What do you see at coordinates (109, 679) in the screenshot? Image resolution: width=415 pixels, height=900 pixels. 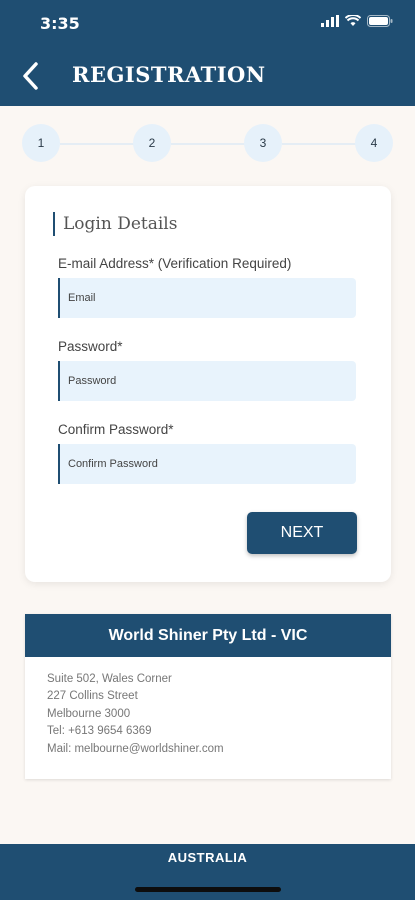 I see `address-line: Suite 502, Wales Corner` at bounding box center [109, 679].